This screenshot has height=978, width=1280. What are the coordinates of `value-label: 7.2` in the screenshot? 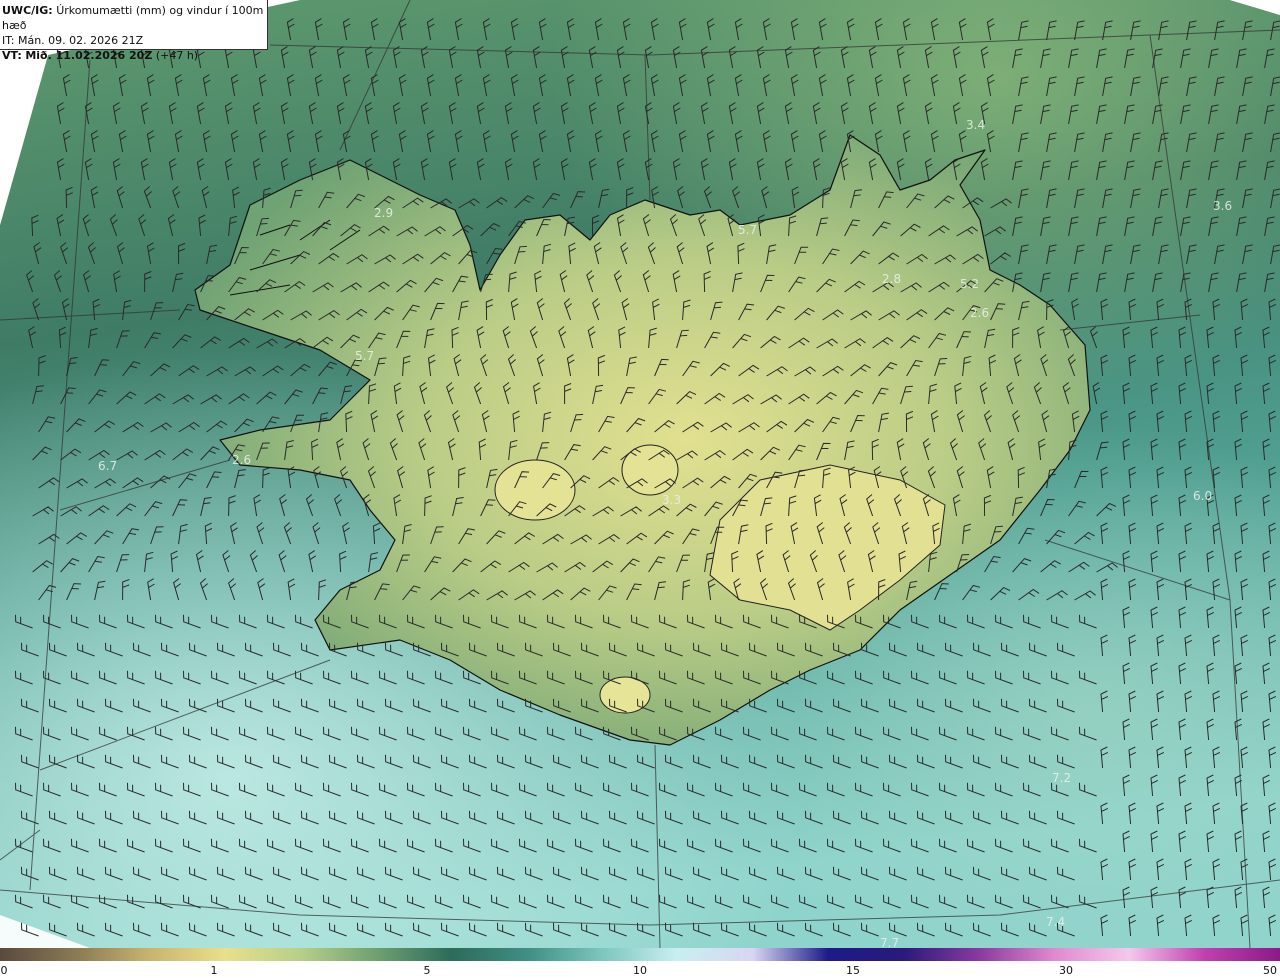 It's located at (1061, 778).